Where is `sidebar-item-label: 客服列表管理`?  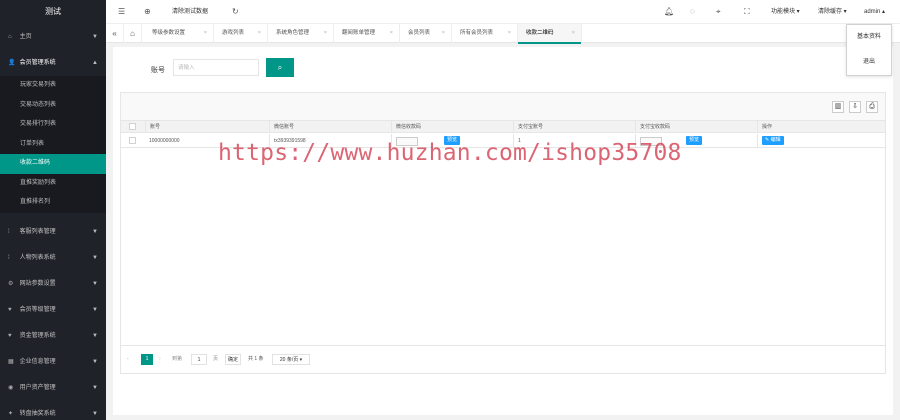
sidebar-item-label: 客服列表管理 is located at coordinates (37, 231).